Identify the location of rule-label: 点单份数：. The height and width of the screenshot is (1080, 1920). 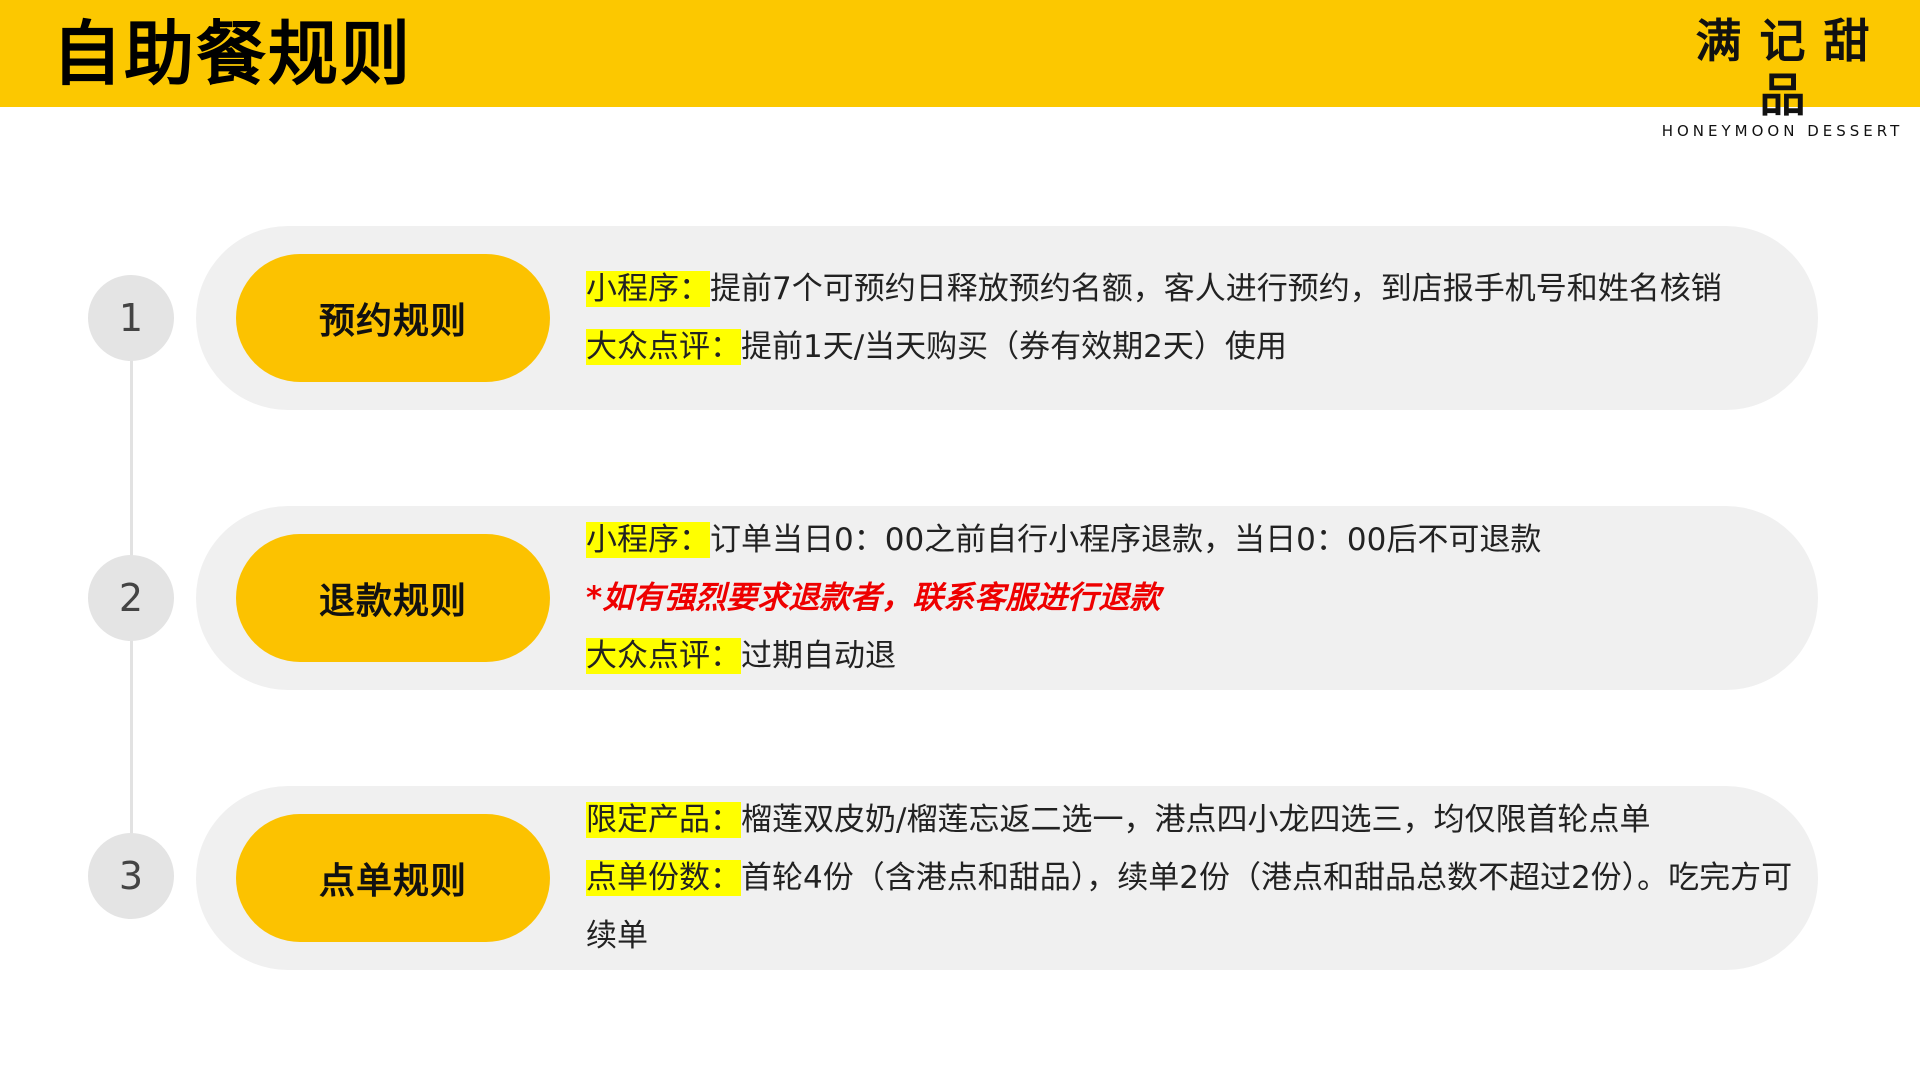
(663, 878).